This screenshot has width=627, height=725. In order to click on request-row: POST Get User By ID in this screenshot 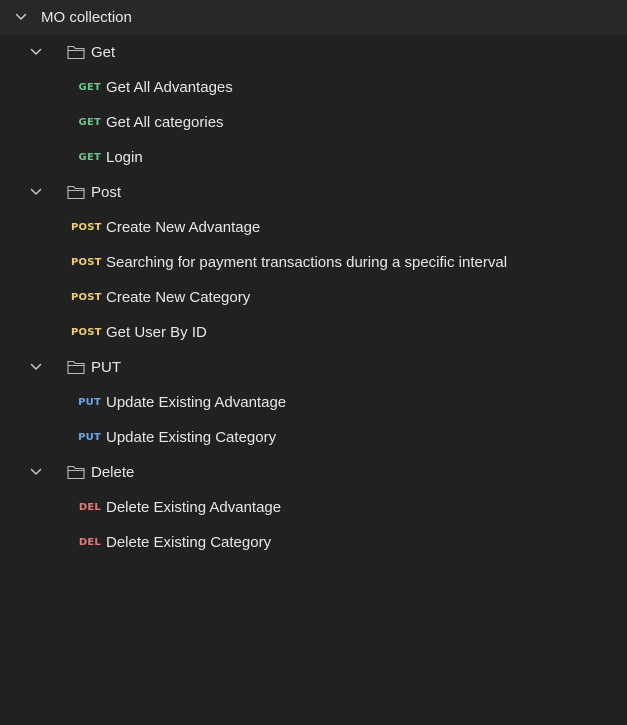, I will do `click(313, 332)`.